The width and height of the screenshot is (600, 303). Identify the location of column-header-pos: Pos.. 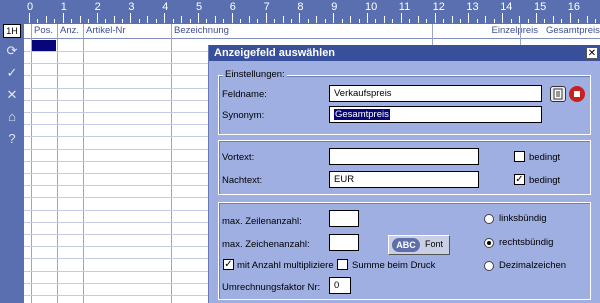
(44, 31).